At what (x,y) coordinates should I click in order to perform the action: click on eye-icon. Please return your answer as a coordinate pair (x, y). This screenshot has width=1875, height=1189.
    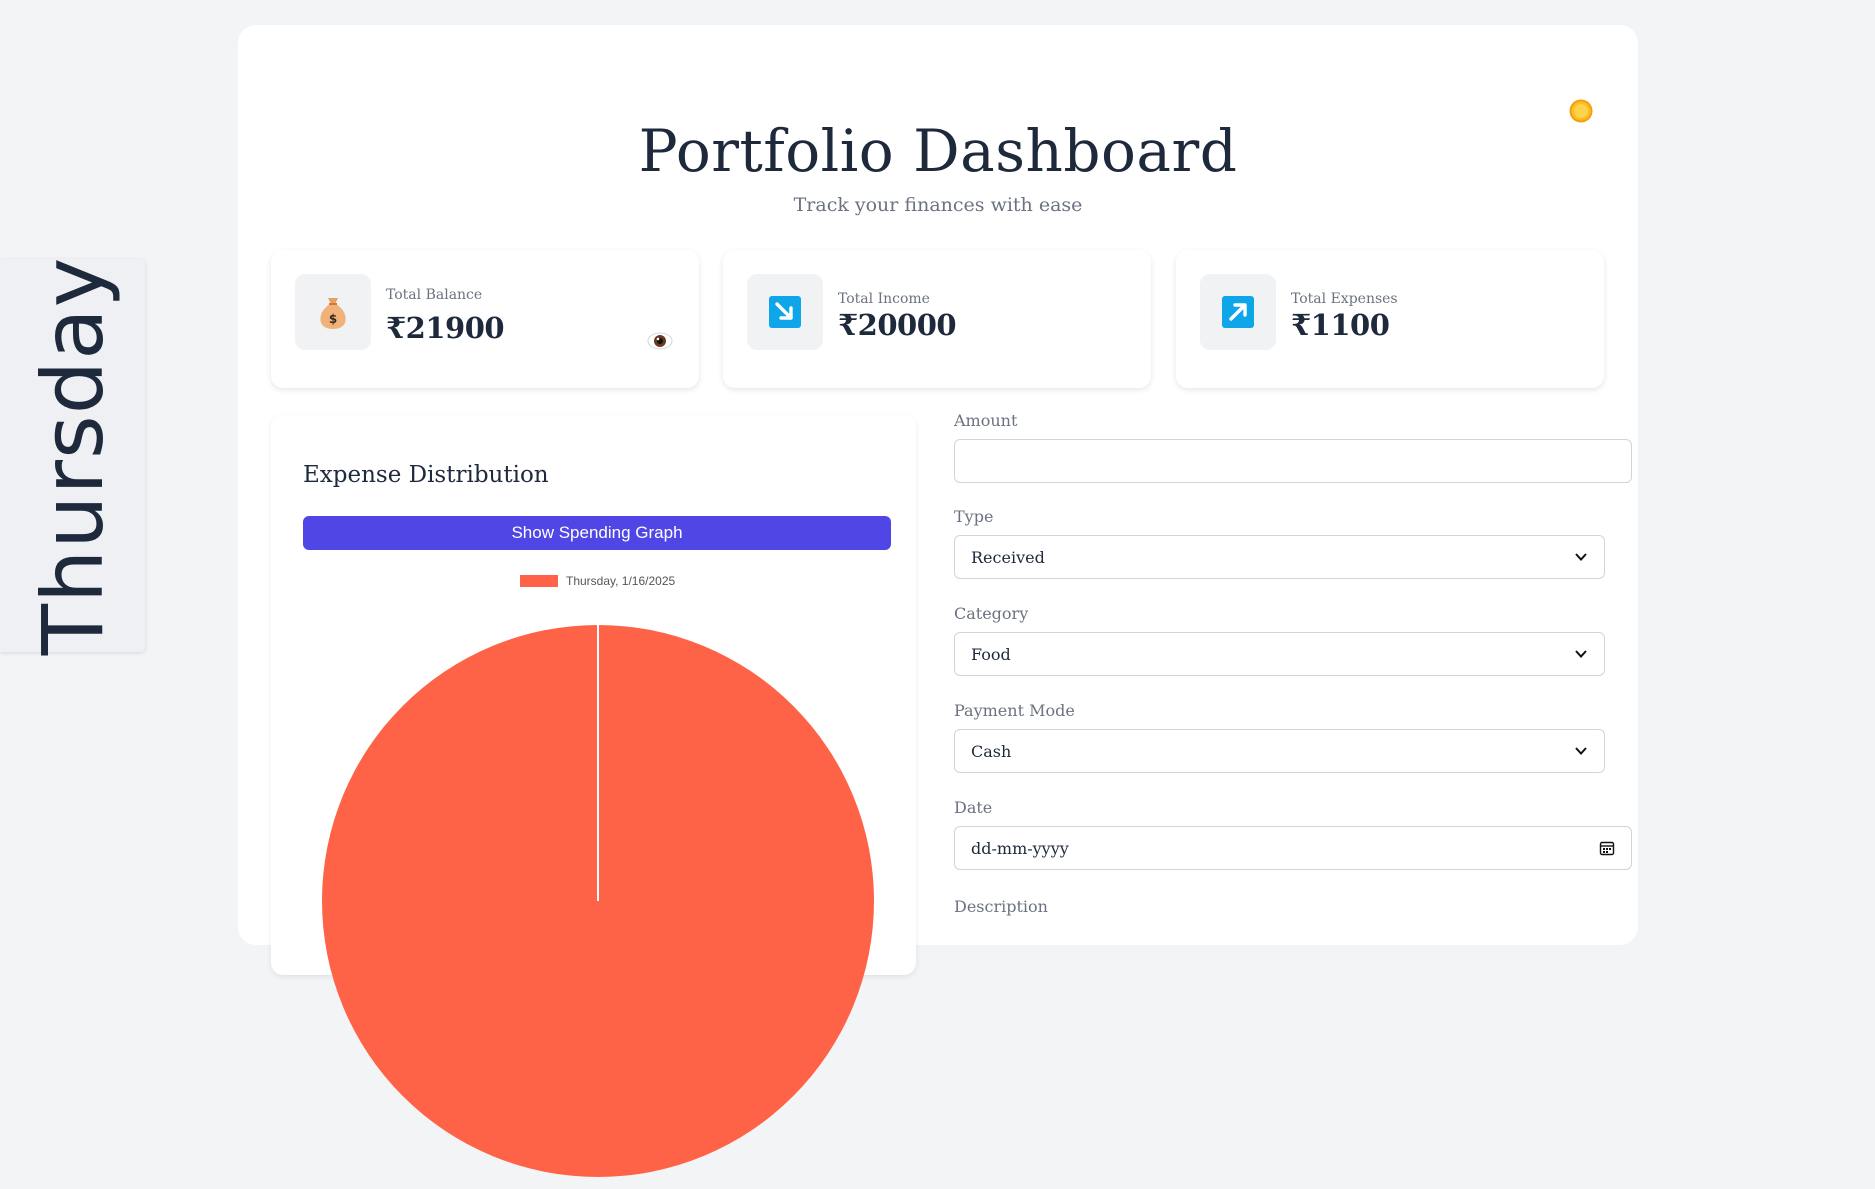
    Looking at the image, I should click on (660, 341).